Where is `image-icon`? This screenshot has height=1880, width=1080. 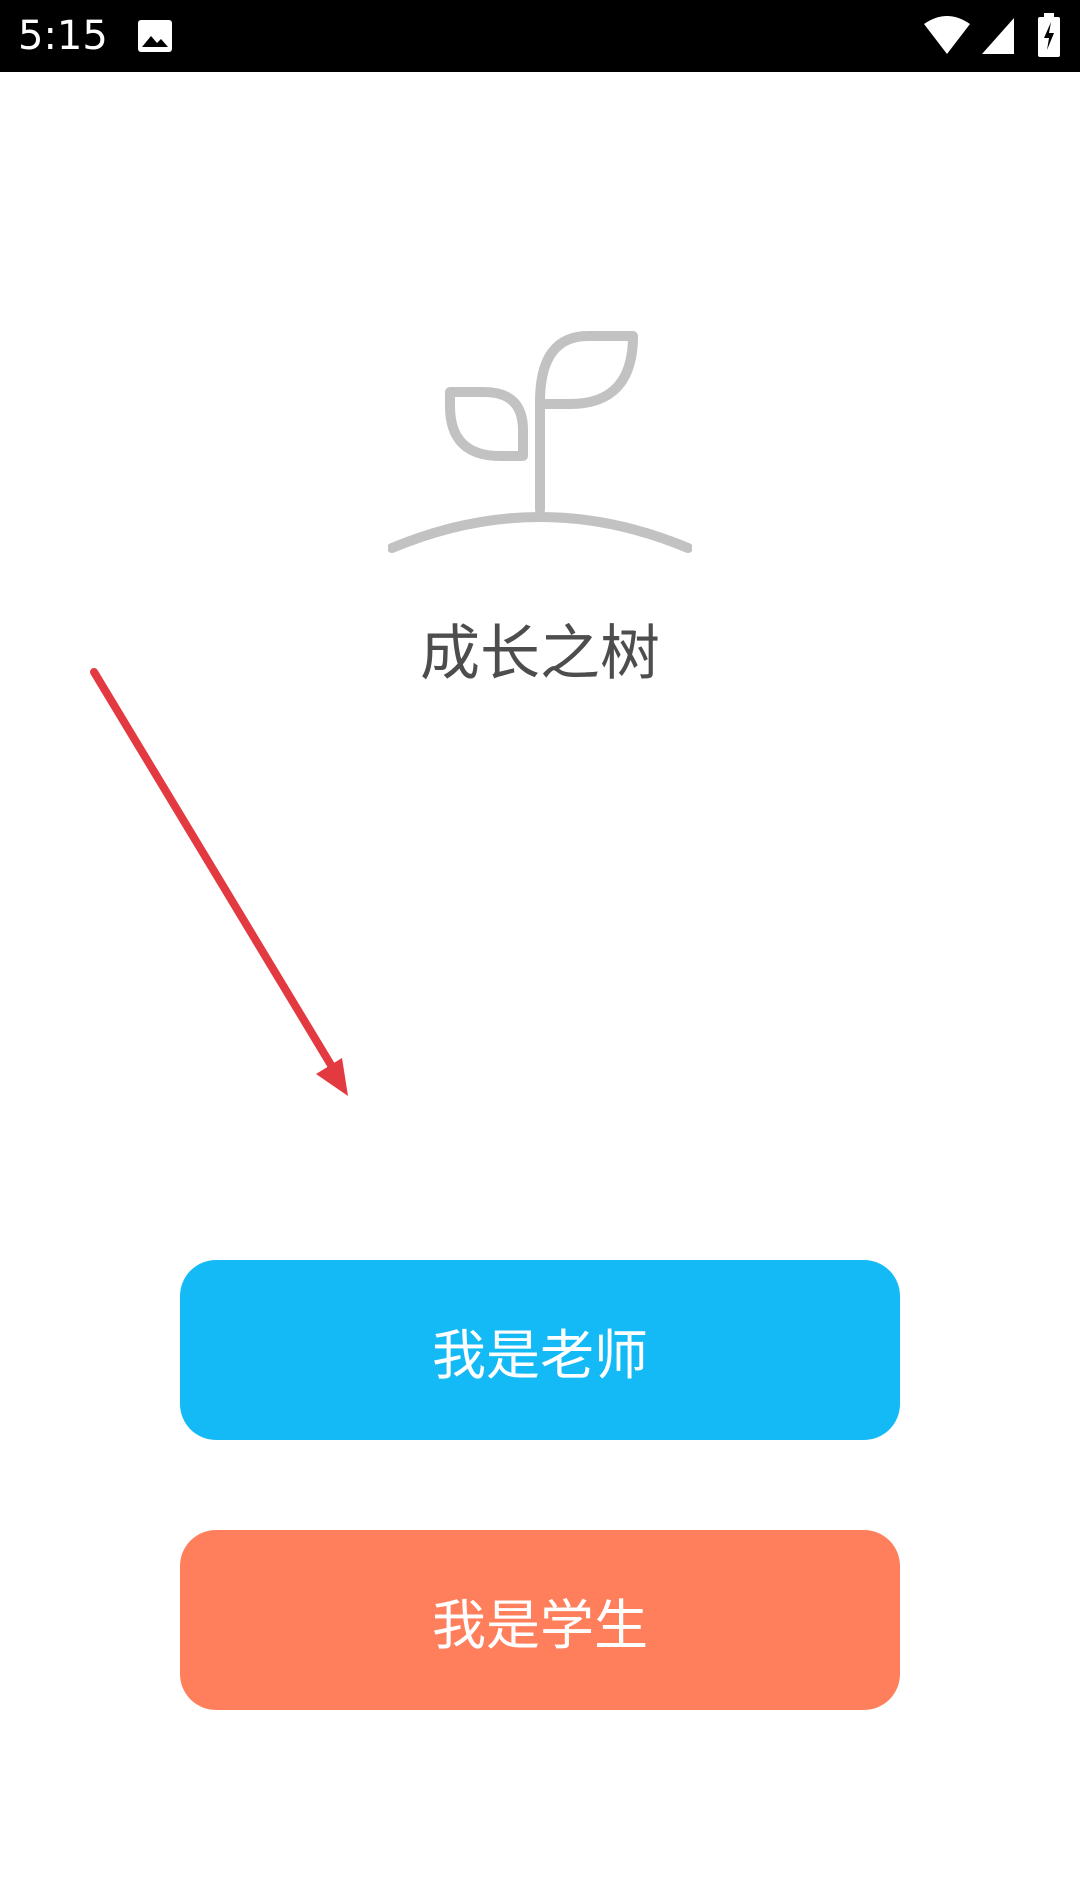
image-icon is located at coordinates (155, 36).